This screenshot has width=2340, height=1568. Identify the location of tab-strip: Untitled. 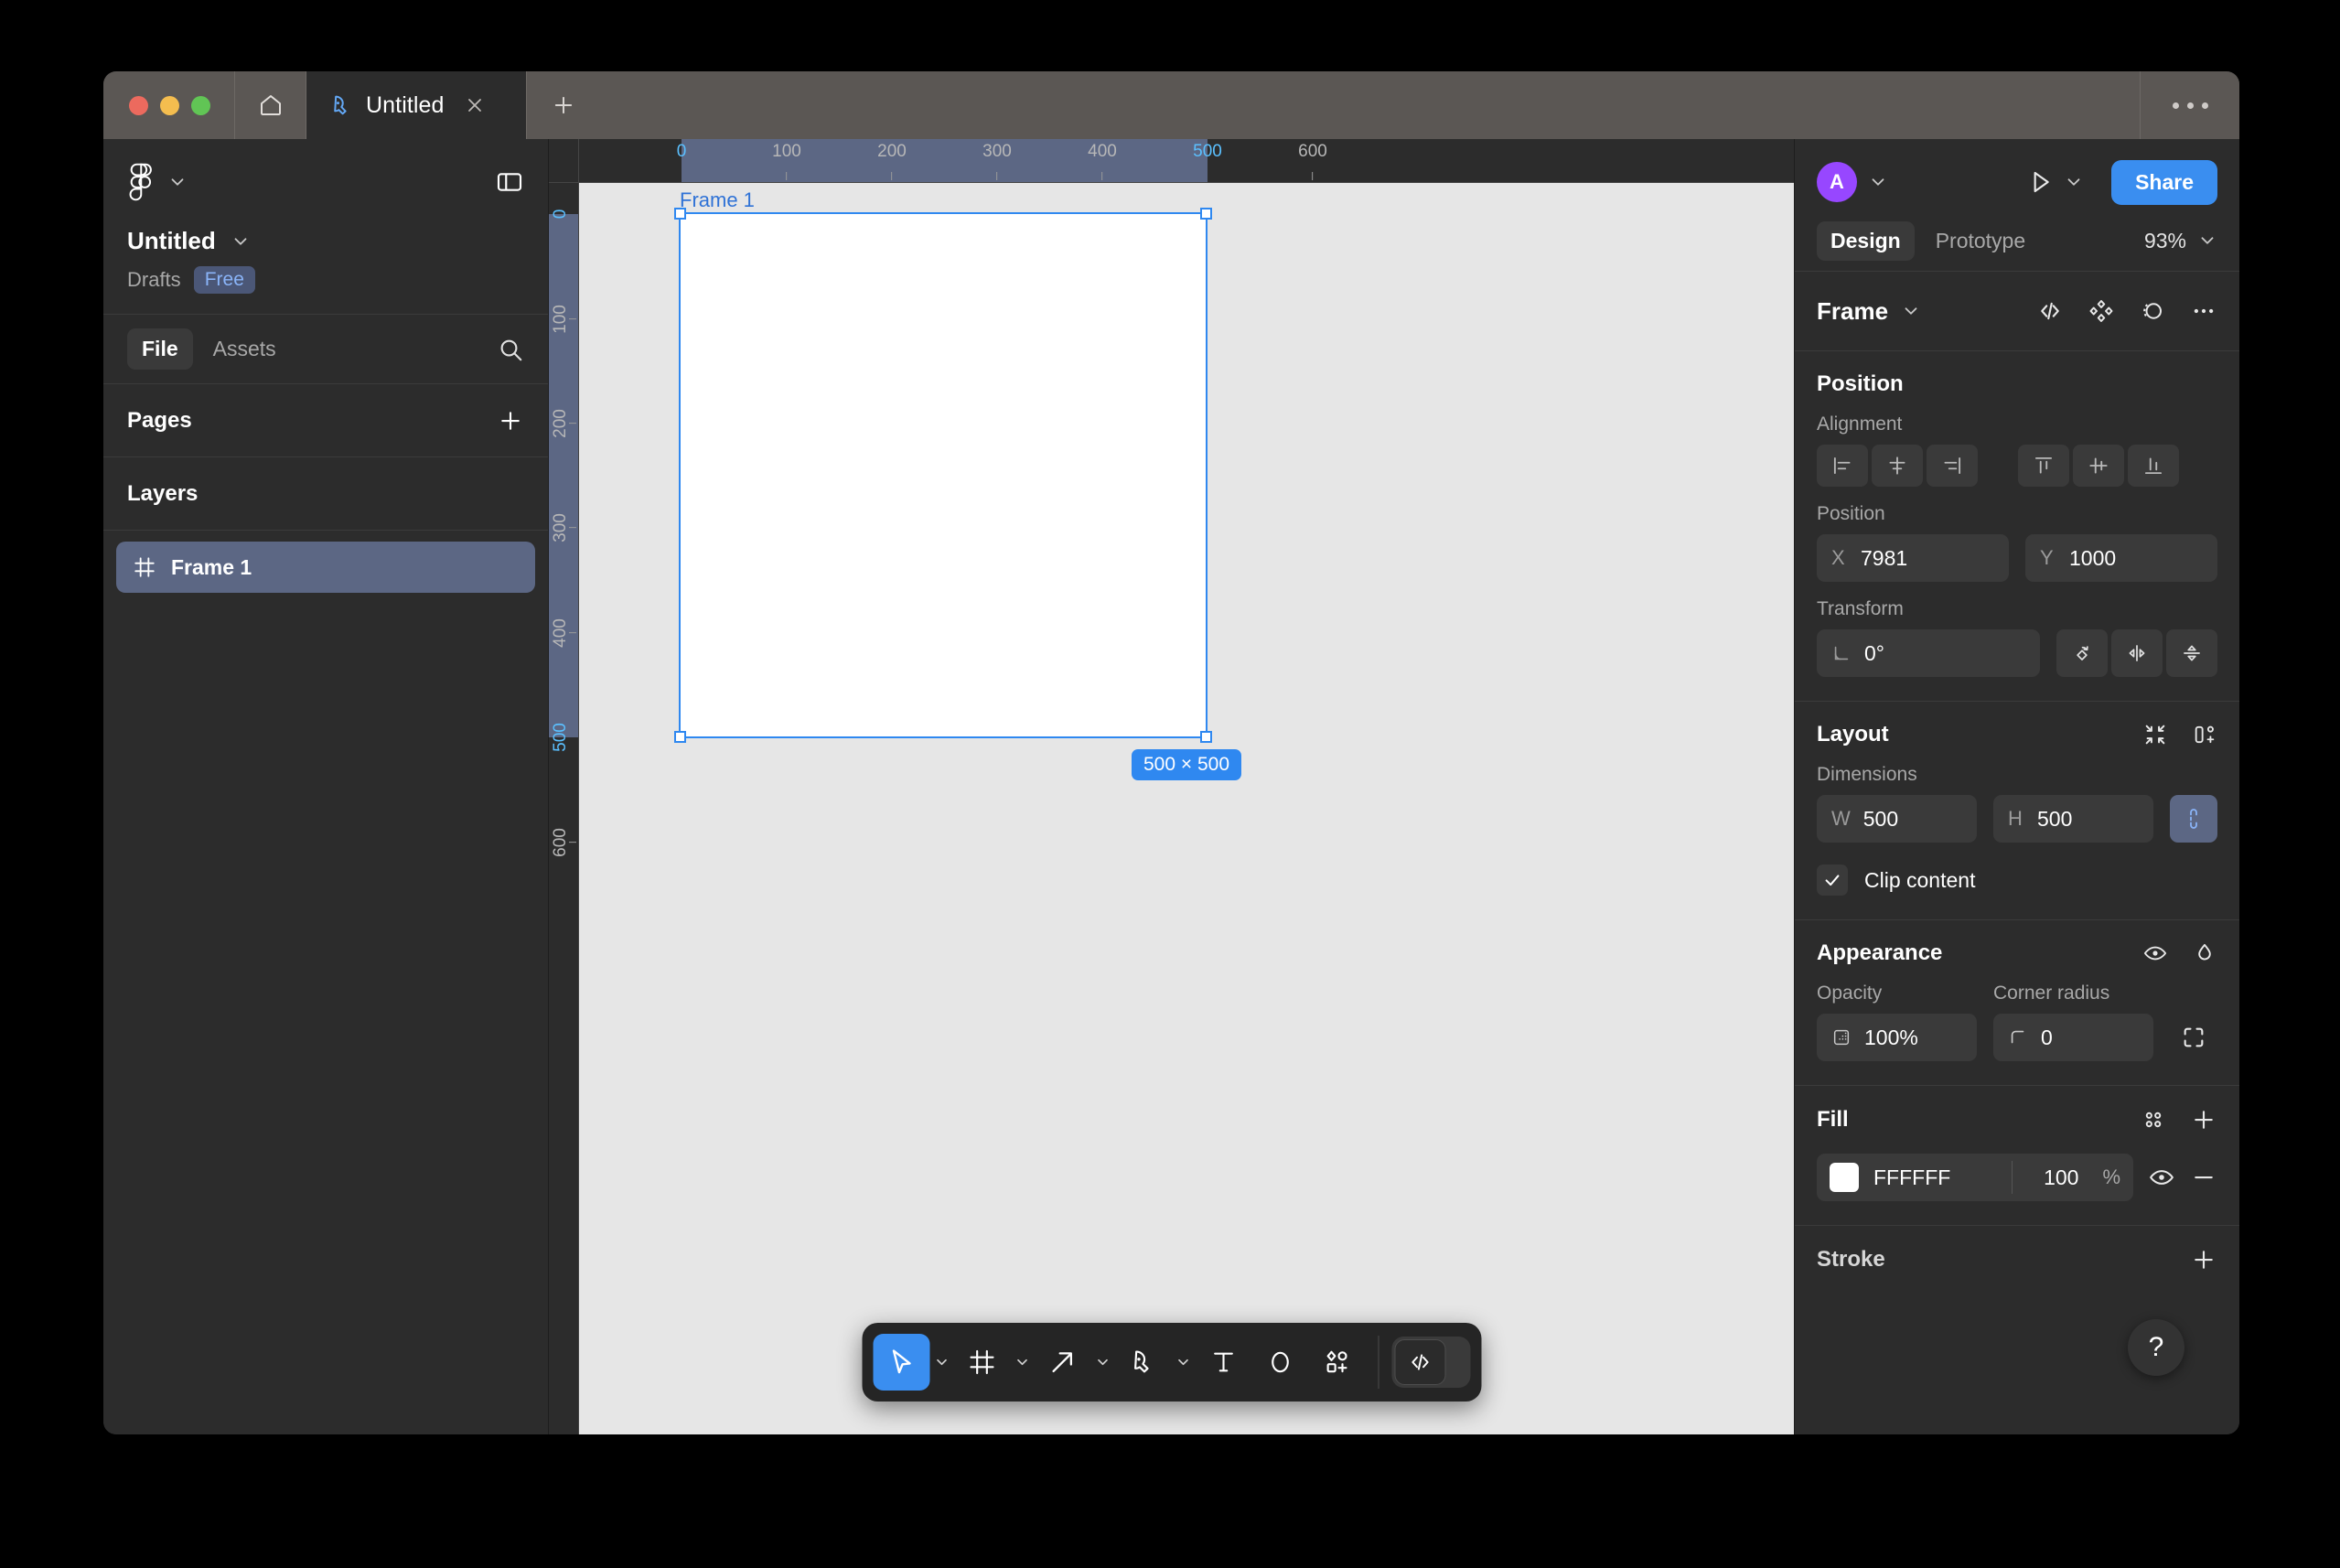
(453, 105).